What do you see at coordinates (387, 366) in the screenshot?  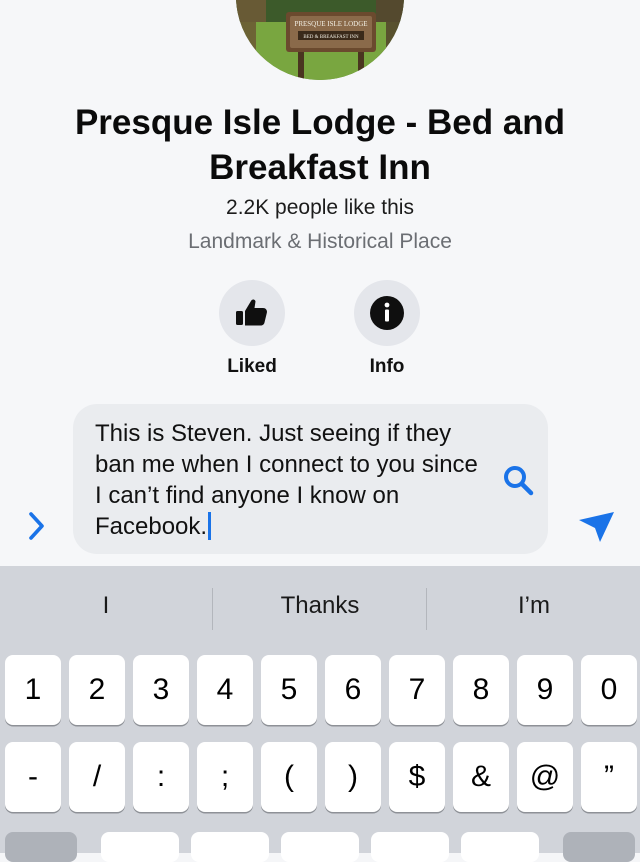 I see `info-label: Info` at bounding box center [387, 366].